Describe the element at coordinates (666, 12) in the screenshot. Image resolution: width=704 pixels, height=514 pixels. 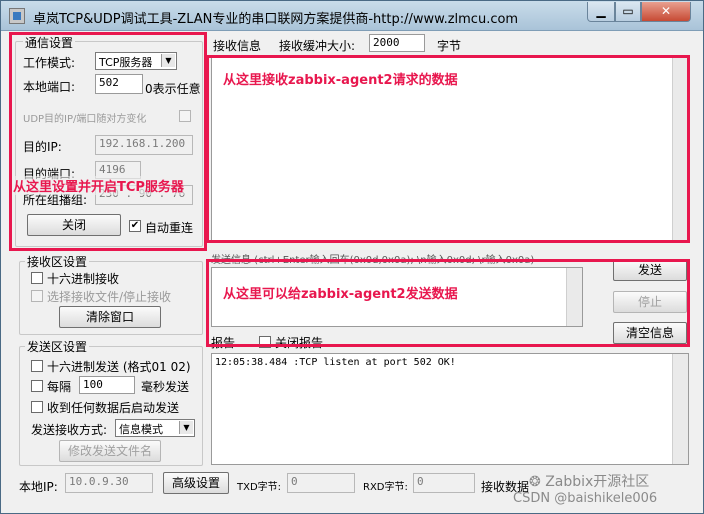
I see `close-window-button: ✕` at that location.